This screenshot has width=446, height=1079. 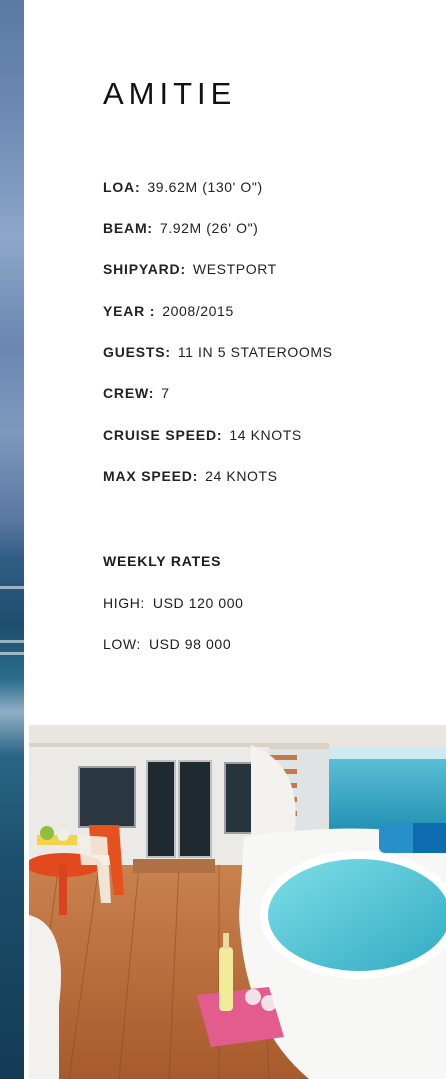 What do you see at coordinates (209, 228) in the screenshot?
I see `spec-value: 7.92M (26' O")` at bounding box center [209, 228].